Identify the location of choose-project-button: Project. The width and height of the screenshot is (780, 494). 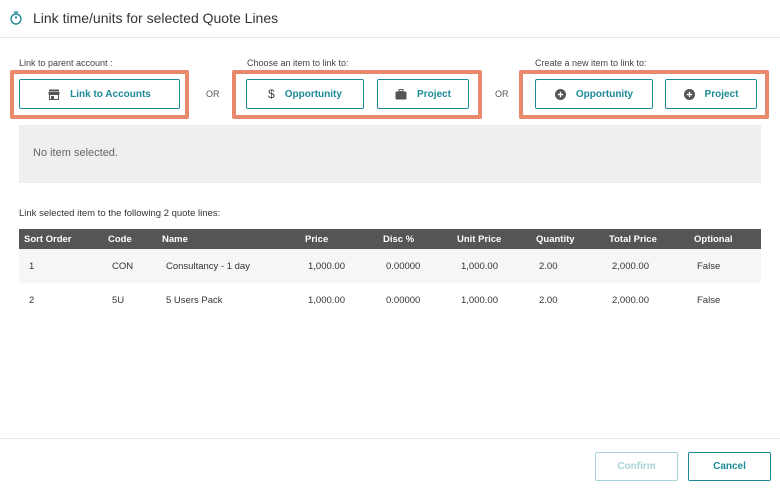
(423, 94).